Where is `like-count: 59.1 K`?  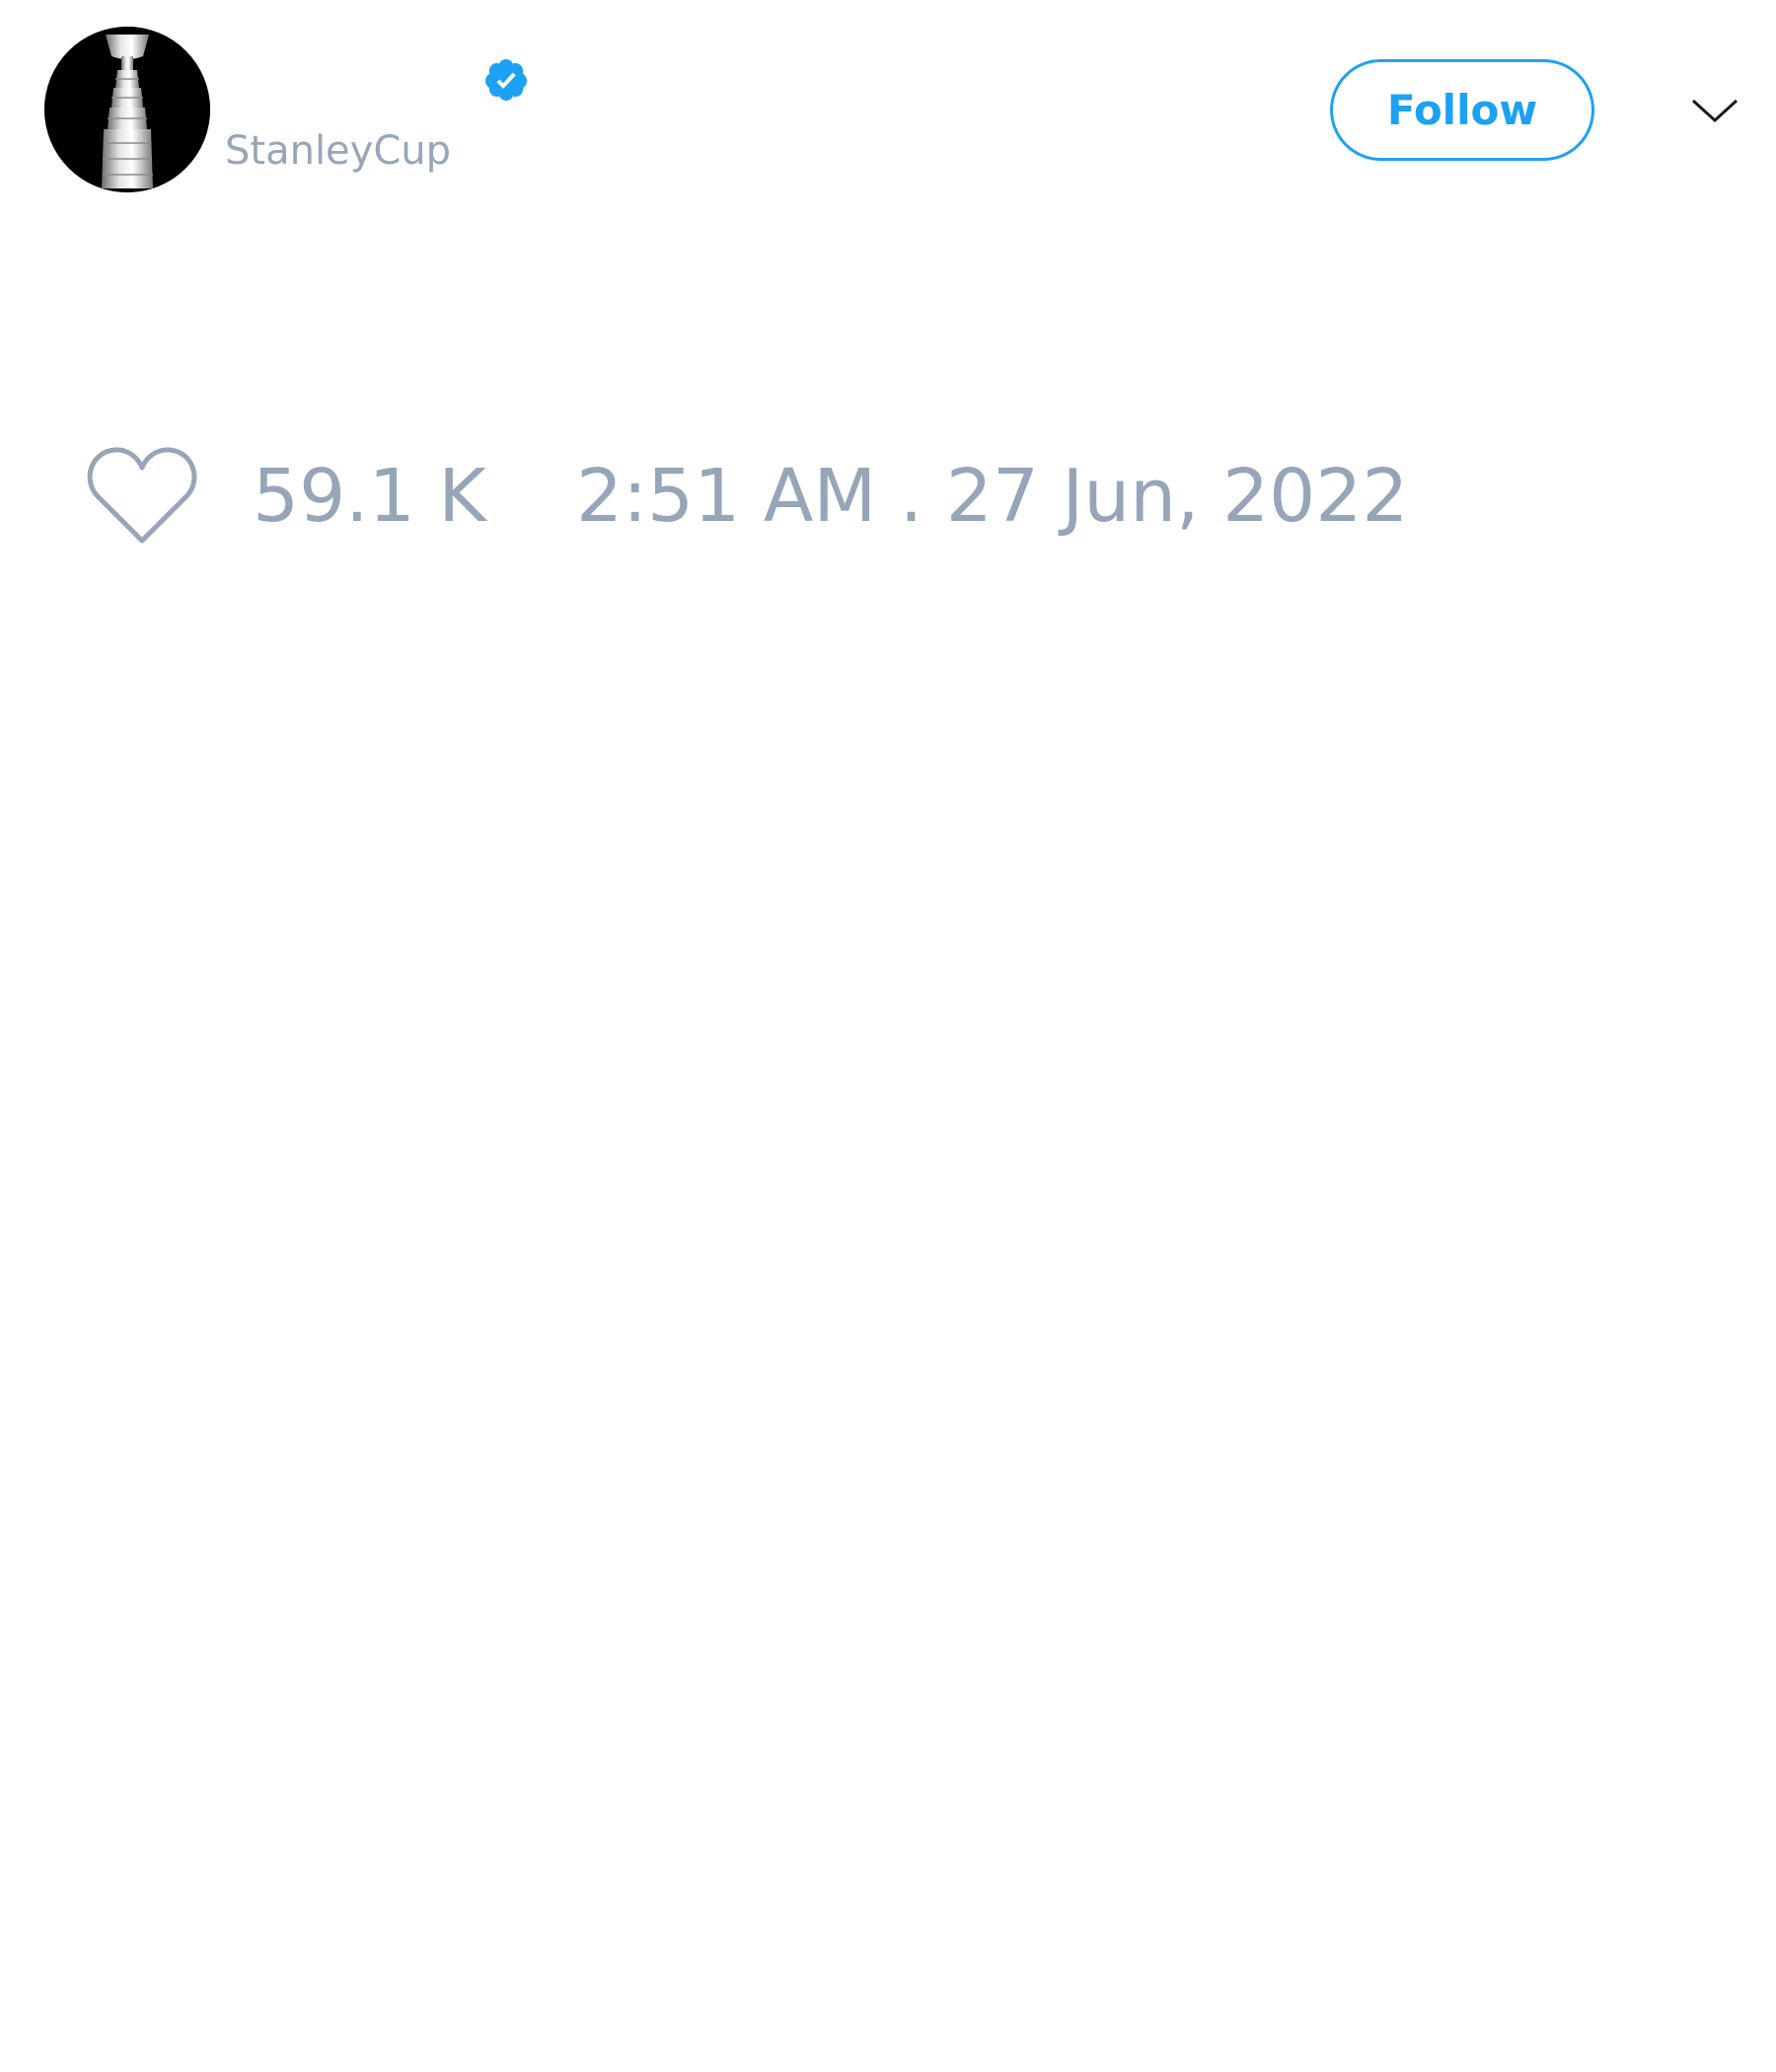
like-count: 59.1 K is located at coordinates (370, 497).